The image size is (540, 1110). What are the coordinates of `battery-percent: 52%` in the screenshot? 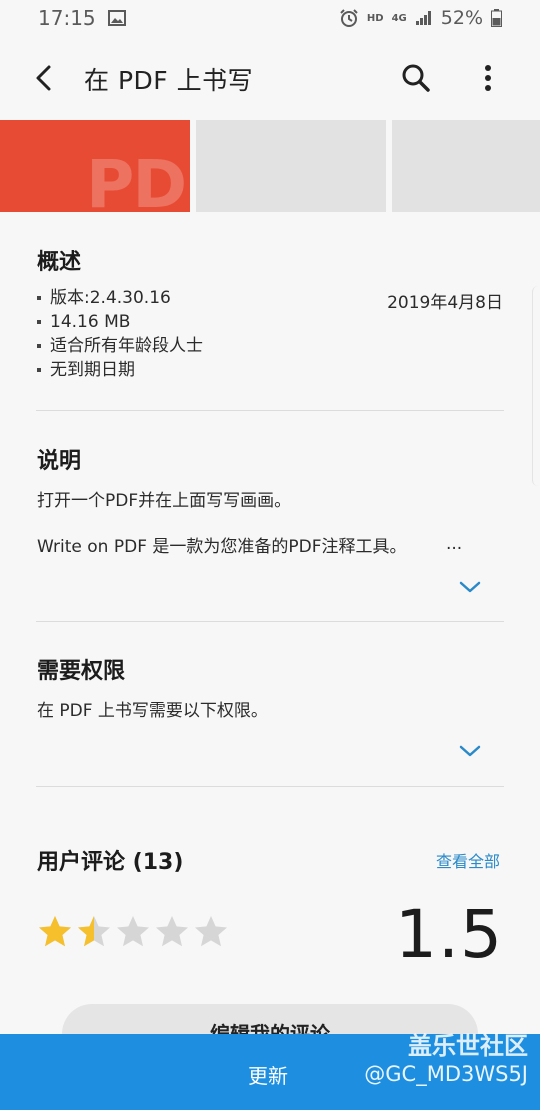 It's located at (461, 18).